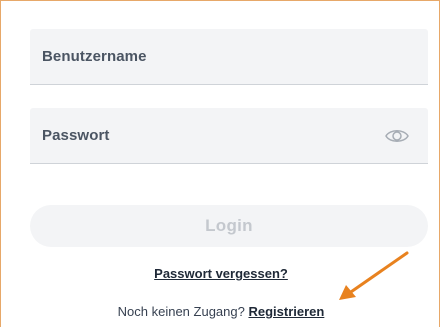  Describe the element at coordinates (181, 311) in the screenshot. I see `no-account-text: Noch keinen Zugang?` at that location.